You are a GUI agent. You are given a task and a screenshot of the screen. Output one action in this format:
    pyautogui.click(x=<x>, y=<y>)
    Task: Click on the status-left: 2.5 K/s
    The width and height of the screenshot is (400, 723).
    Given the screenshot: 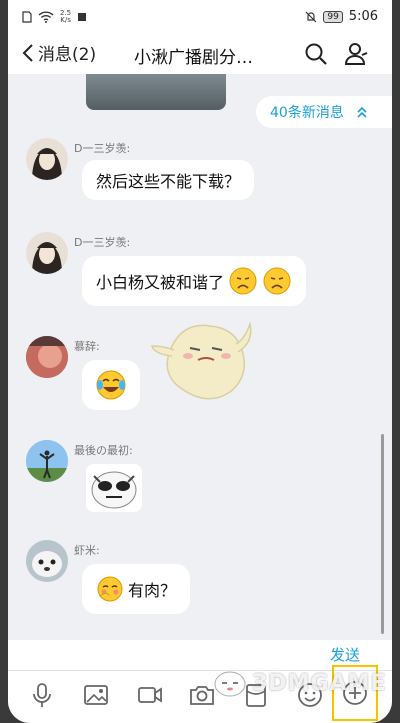 What is the action you would take?
    pyautogui.click(x=54, y=17)
    